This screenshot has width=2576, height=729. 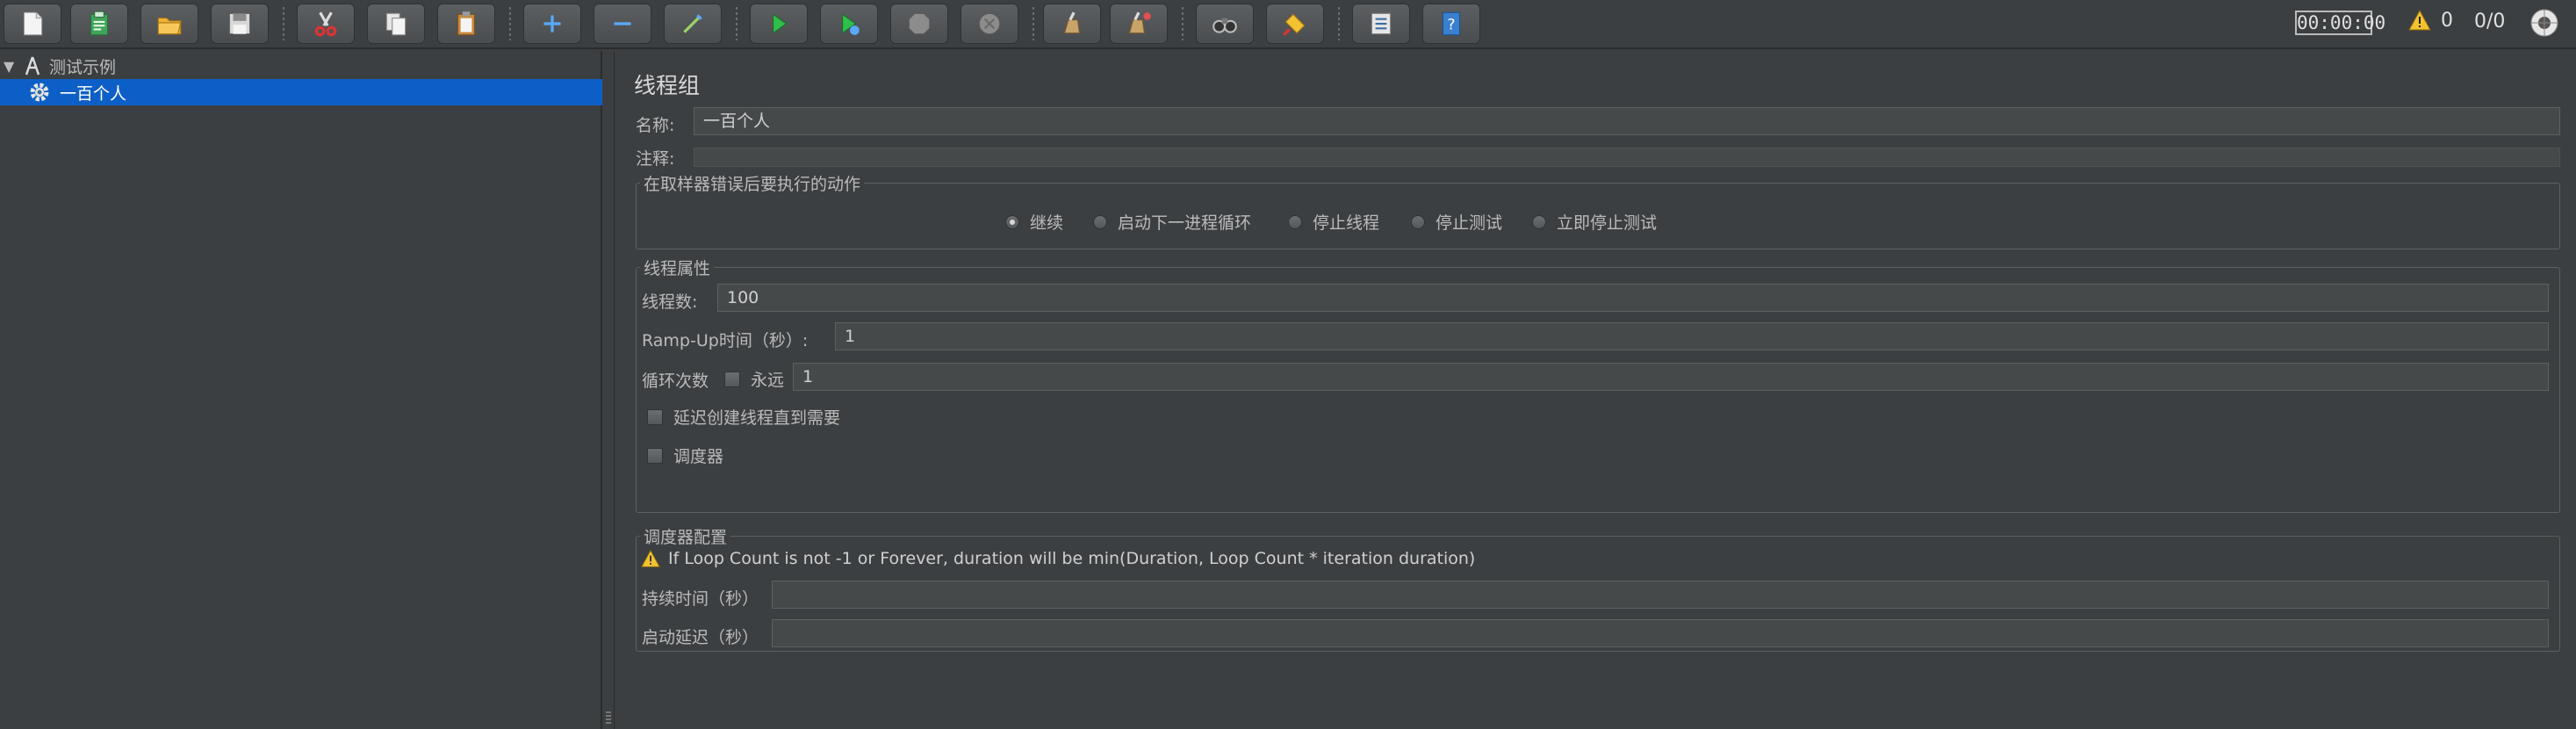 What do you see at coordinates (685, 536) in the screenshot?
I see `group-title: 调度器配置` at bounding box center [685, 536].